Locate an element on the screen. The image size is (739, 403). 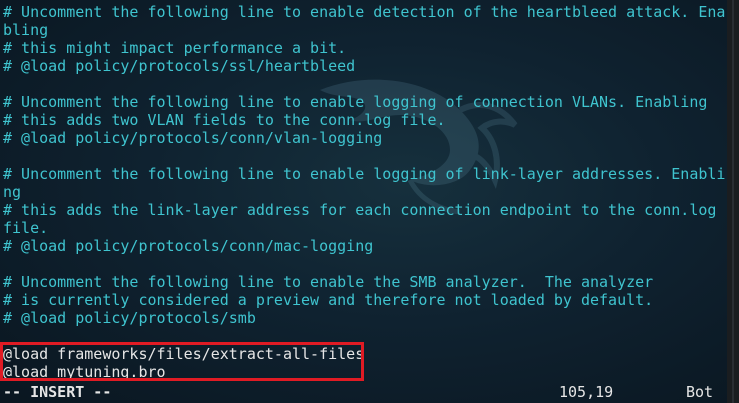
comment-line: # @load policy/protocols/smb is located at coordinates (129, 318).